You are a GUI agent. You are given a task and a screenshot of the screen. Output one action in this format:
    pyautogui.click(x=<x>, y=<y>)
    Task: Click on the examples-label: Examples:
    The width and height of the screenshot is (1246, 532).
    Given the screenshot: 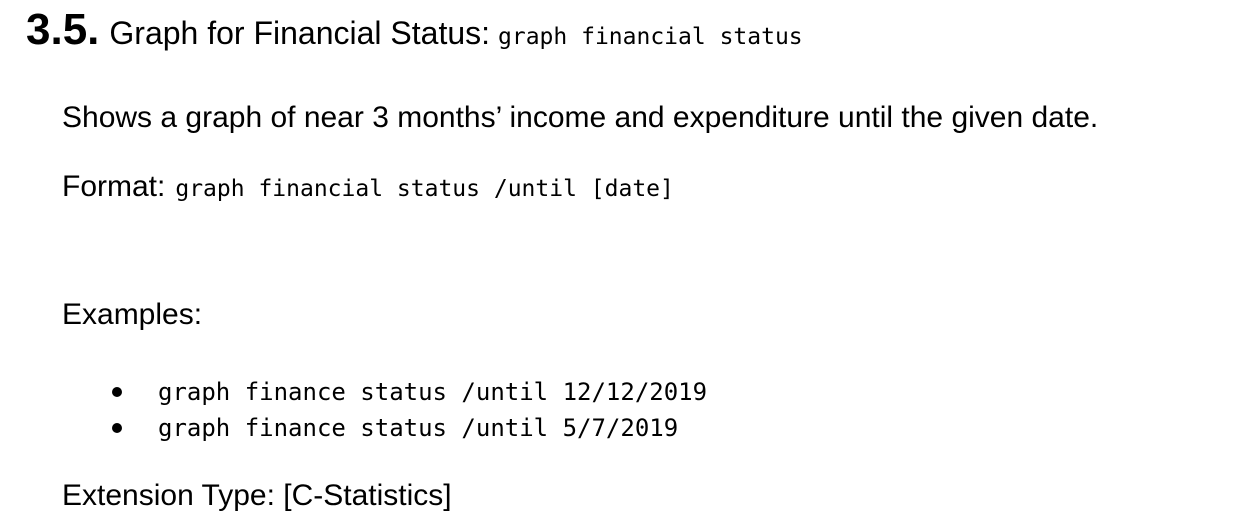 What is the action you would take?
    pyautogui.click(x=132, y=314)
    